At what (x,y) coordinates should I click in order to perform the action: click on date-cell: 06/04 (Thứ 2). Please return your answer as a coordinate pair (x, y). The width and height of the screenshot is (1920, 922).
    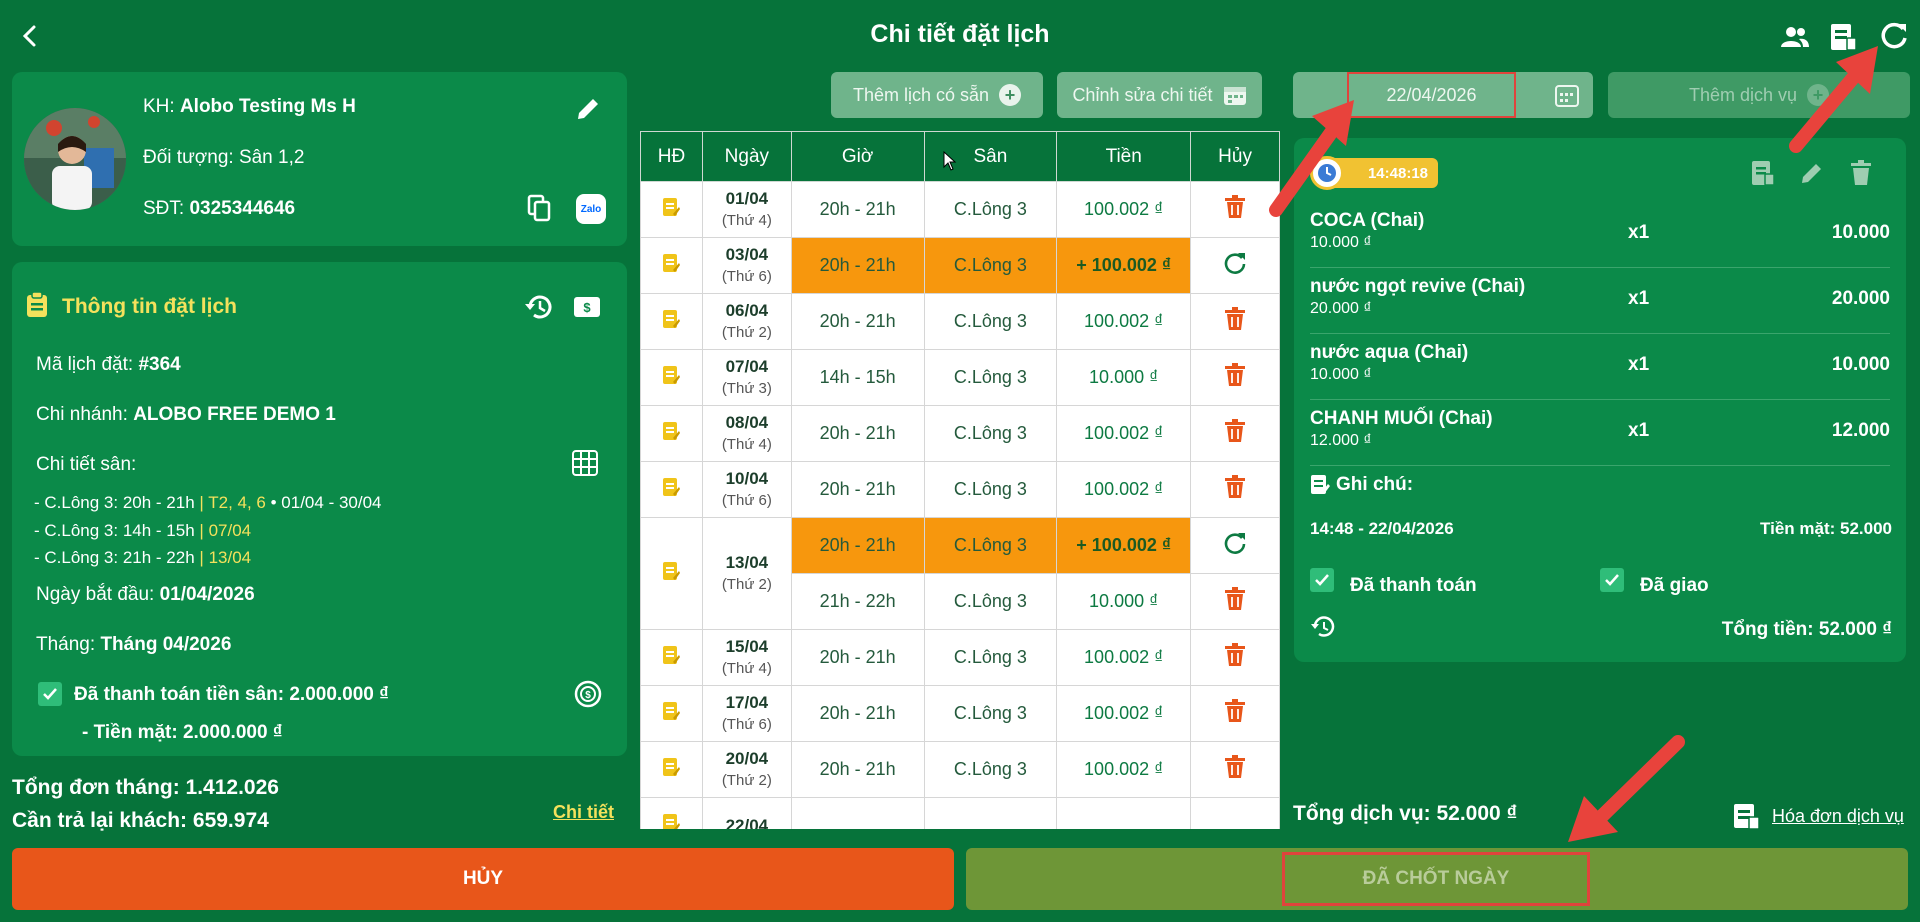
    Looking at the image, I should click on (746, 321).